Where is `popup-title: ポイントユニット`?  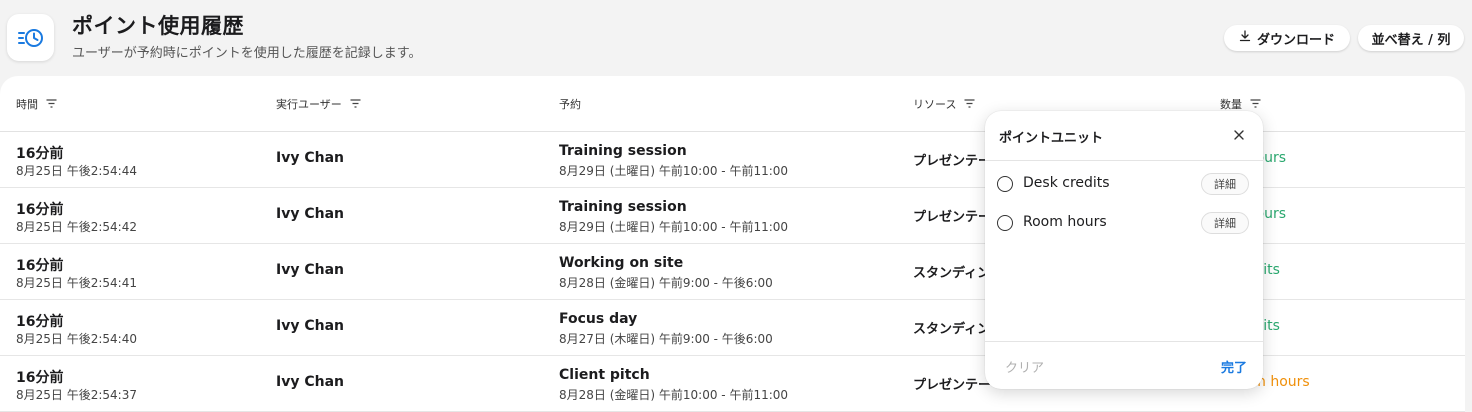
popup-title: ポイントユニット is located at coordinates (1051, 138).